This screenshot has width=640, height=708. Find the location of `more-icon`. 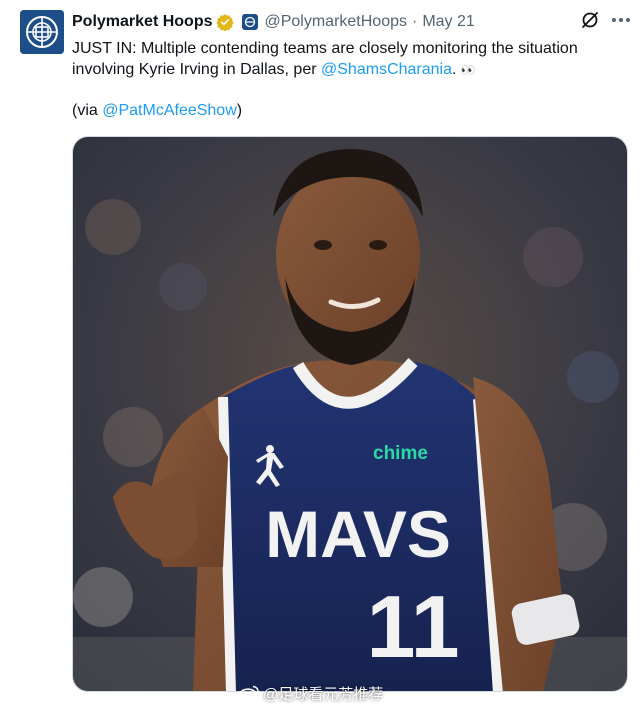

more-icon is located at coordinates (621, 20).